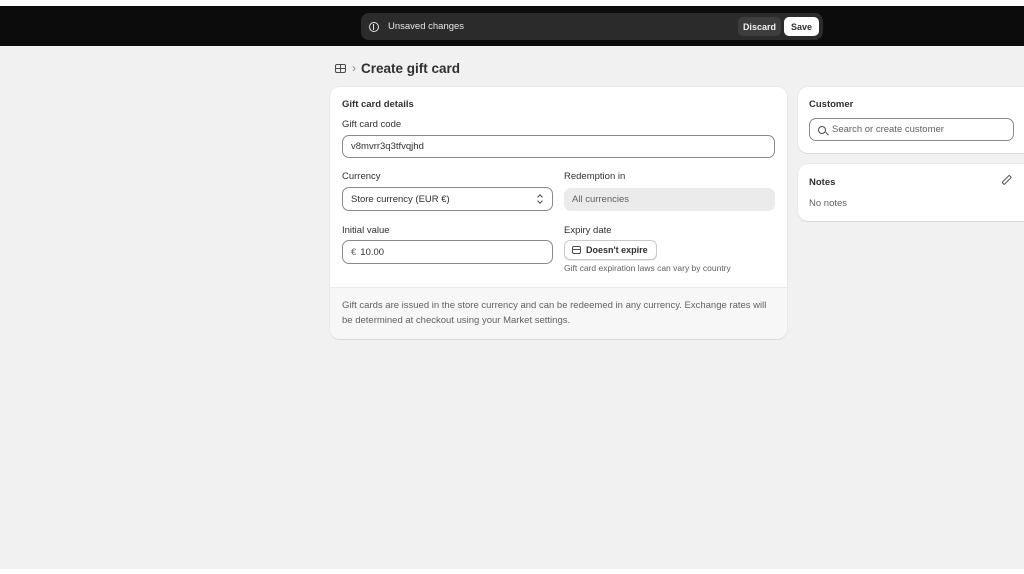 The height and width of the screenshot is (574, 1024). I want to click on customer-card: Customer Search or create customer, so click(911, 120).